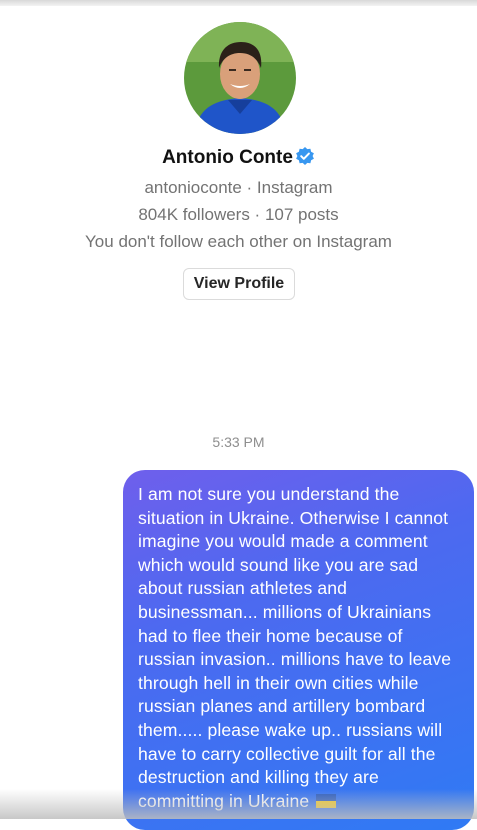 The height and width of the screenshot is (830, 477). I want to click on profile-handle: antonioconte · Instagram, so click(238, 187).